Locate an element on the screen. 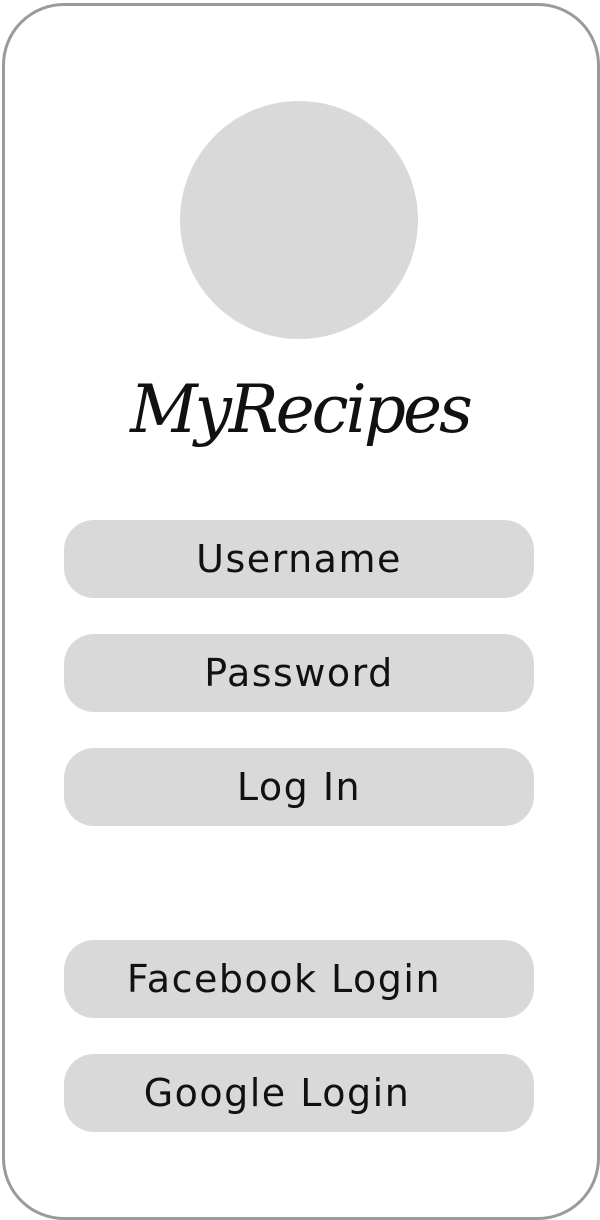  facebook-login-button: Facebook Login is located at coordinates (299, 979).